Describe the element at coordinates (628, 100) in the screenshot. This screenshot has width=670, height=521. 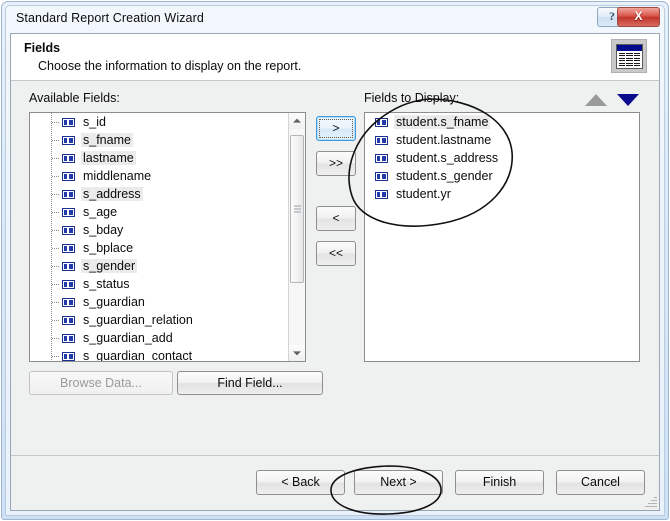
I see `sort-down-arrow-icon` at that location.